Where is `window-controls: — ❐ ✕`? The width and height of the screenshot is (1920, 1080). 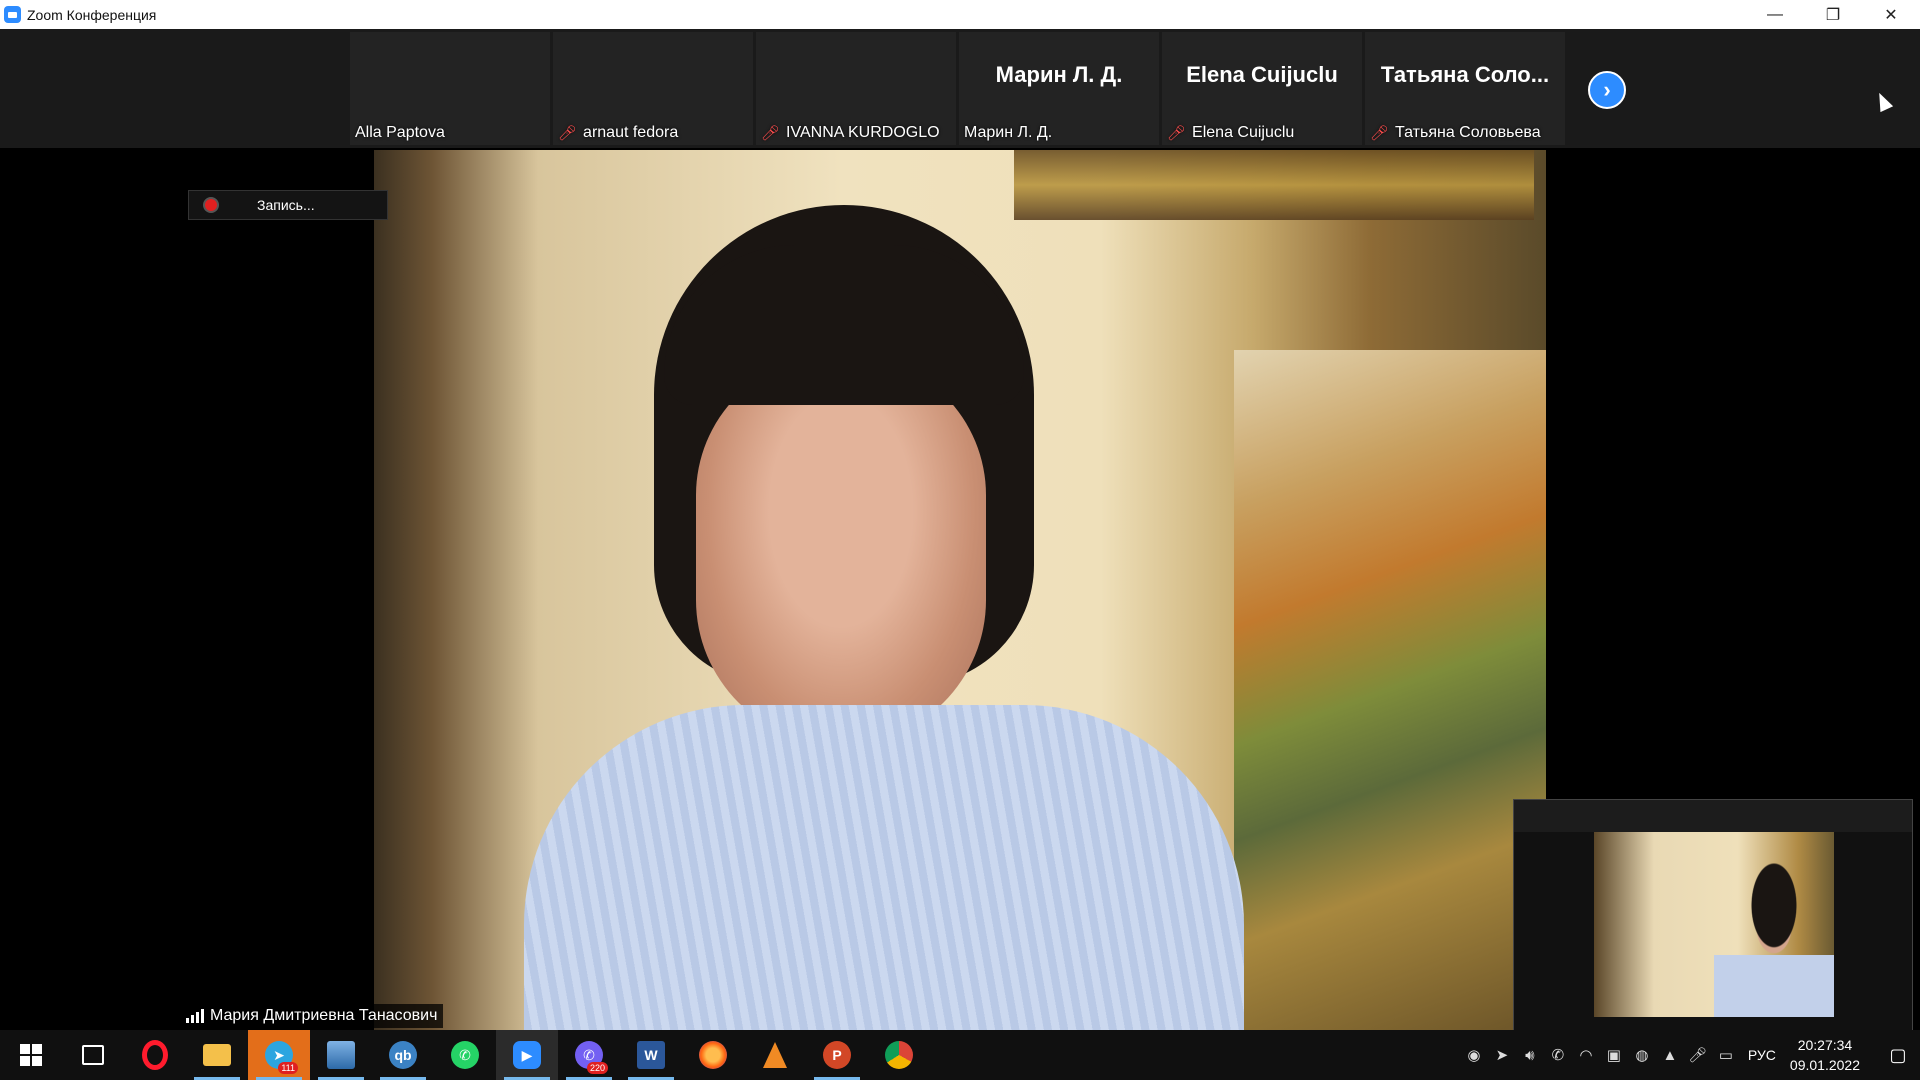
window-controls: — ❐ ✕ is located at coordinates (1833, 14).